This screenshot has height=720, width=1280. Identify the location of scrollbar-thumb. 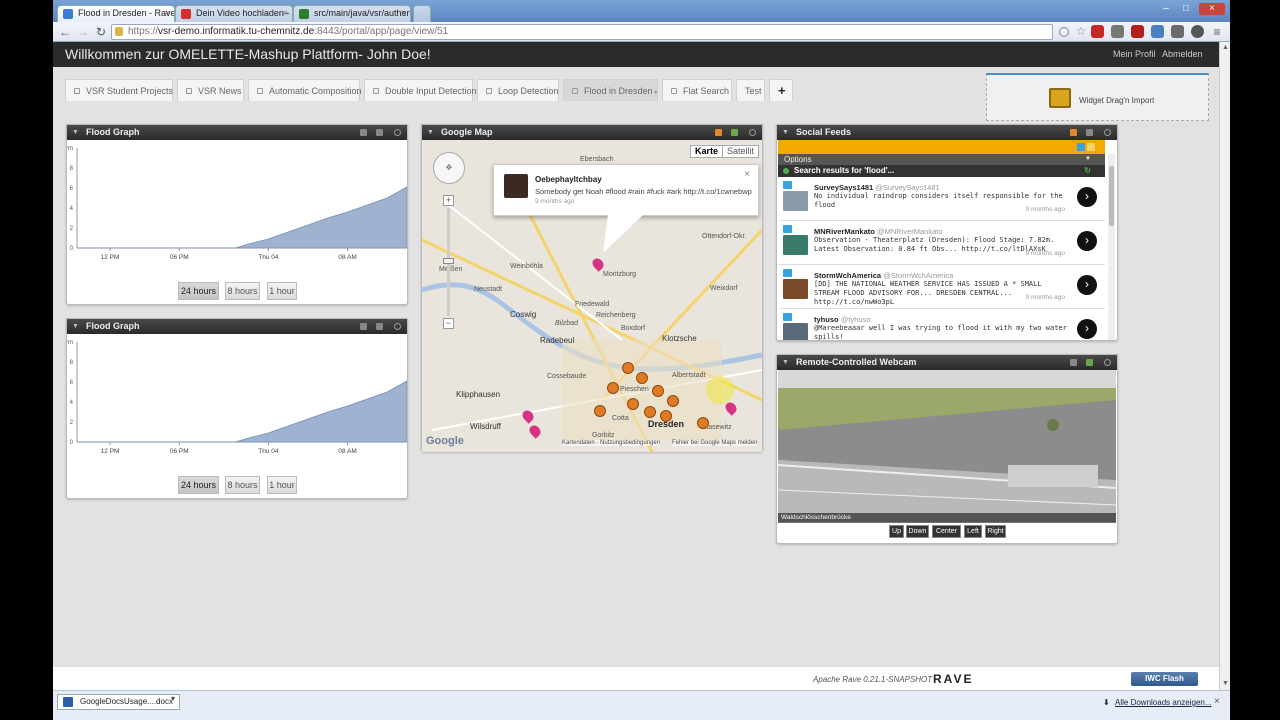
(1111, 196).